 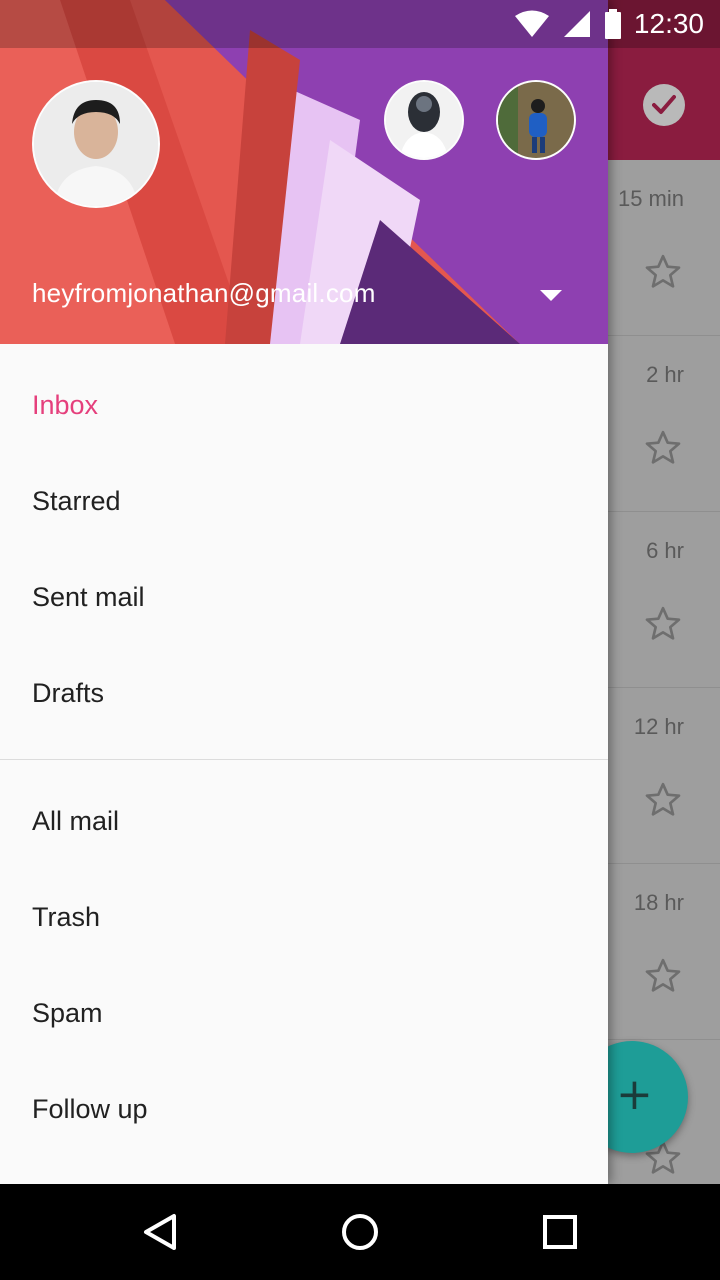 I want to click on check-icon, so click(x=664, y=105).